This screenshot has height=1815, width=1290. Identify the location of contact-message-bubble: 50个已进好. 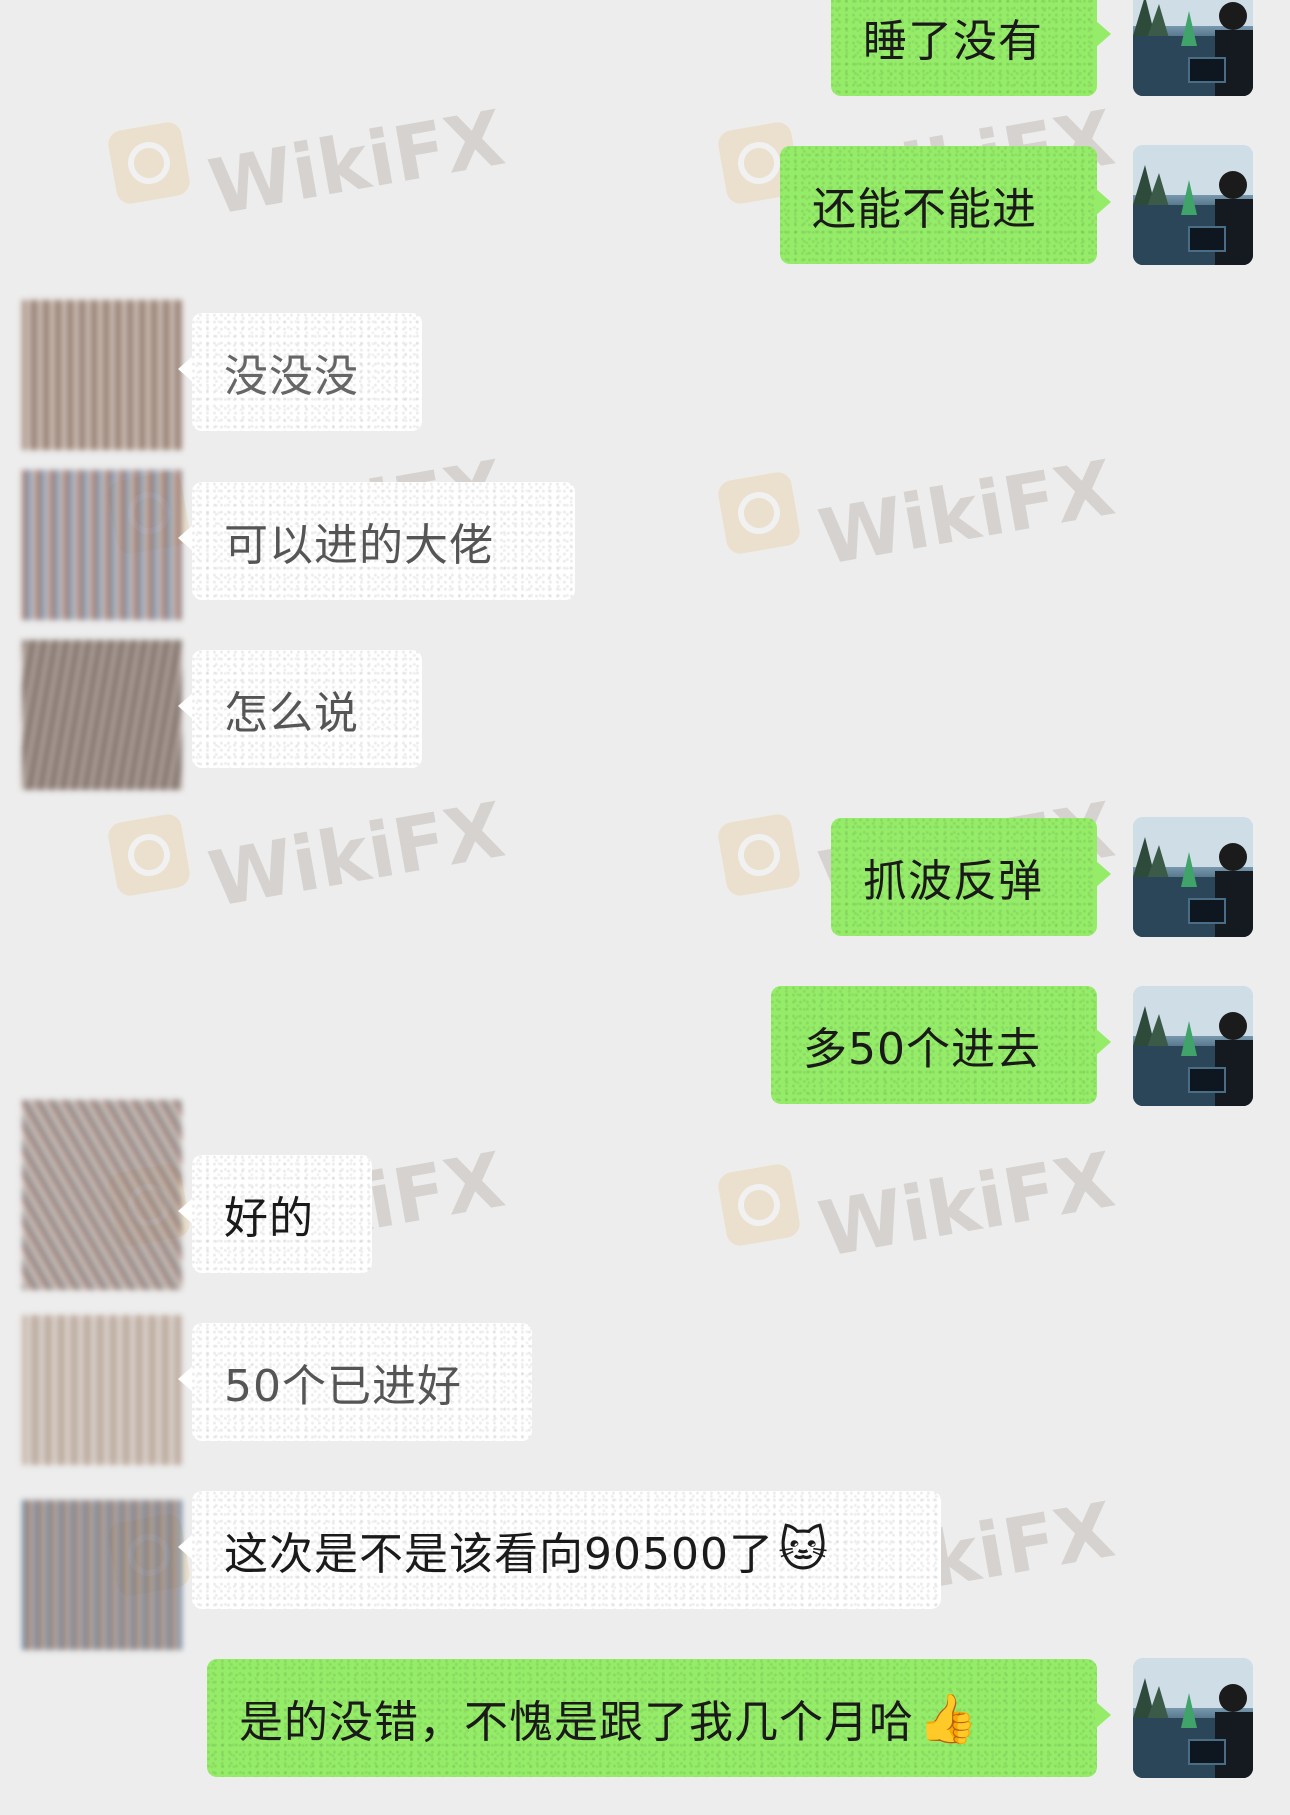
(355, 1382).